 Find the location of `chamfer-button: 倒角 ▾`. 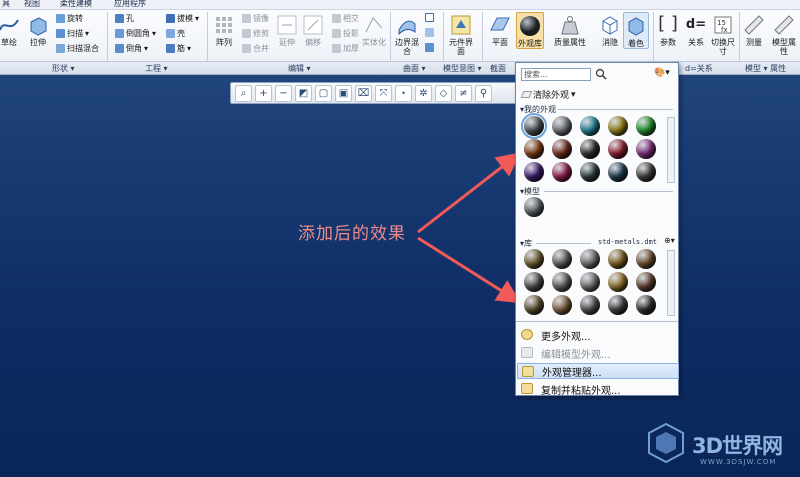

chamfer-button: 倒角 ▾ is located at coordinates (131, 48).